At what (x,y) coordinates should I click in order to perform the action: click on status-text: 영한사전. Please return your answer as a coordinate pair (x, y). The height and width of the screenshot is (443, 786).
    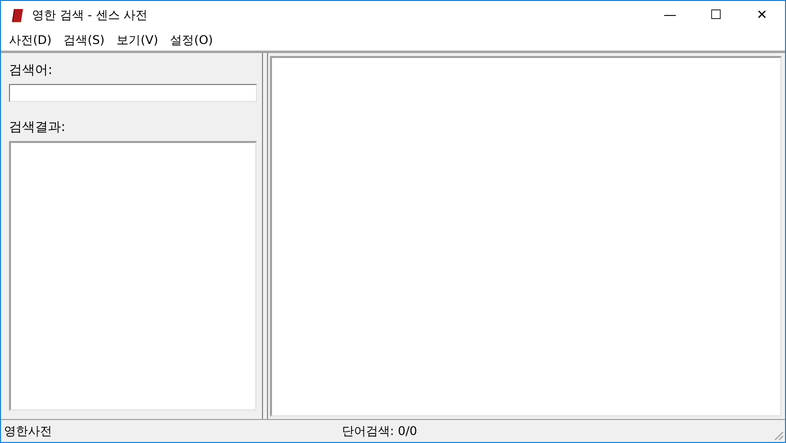
    Looking at the image, I should click on (28, 431).